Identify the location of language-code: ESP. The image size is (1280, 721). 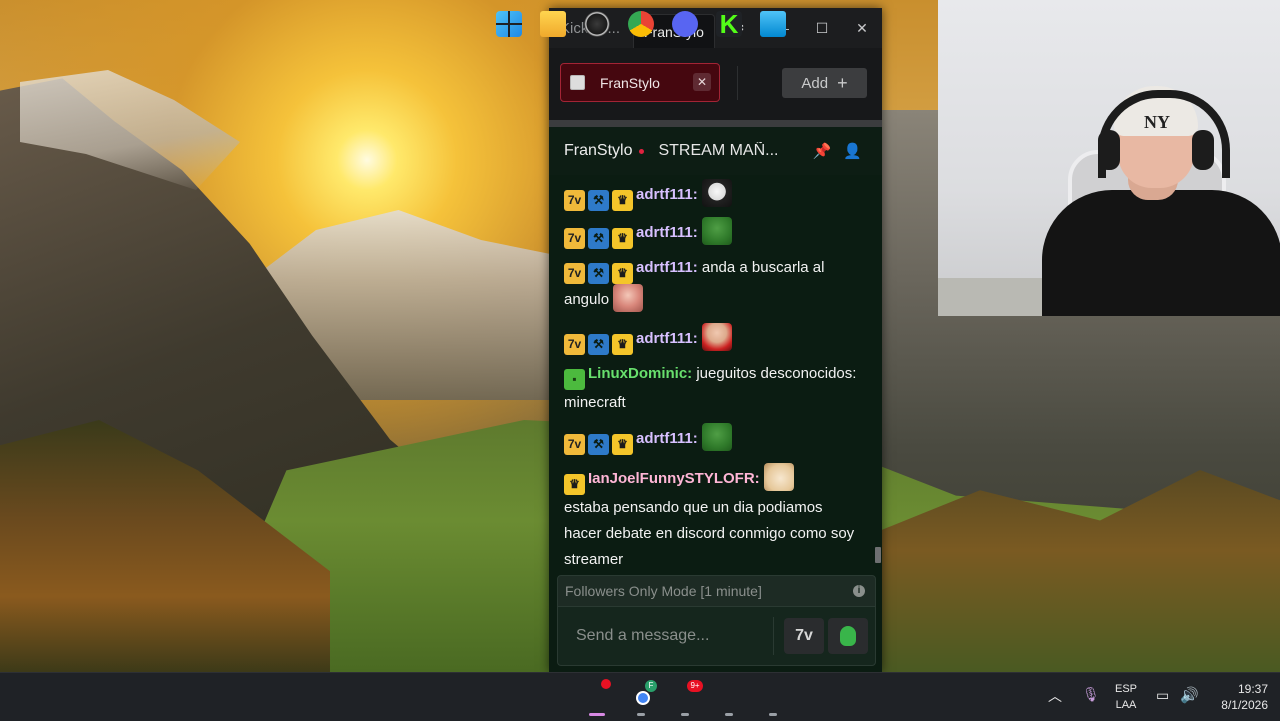
(1125, 689).